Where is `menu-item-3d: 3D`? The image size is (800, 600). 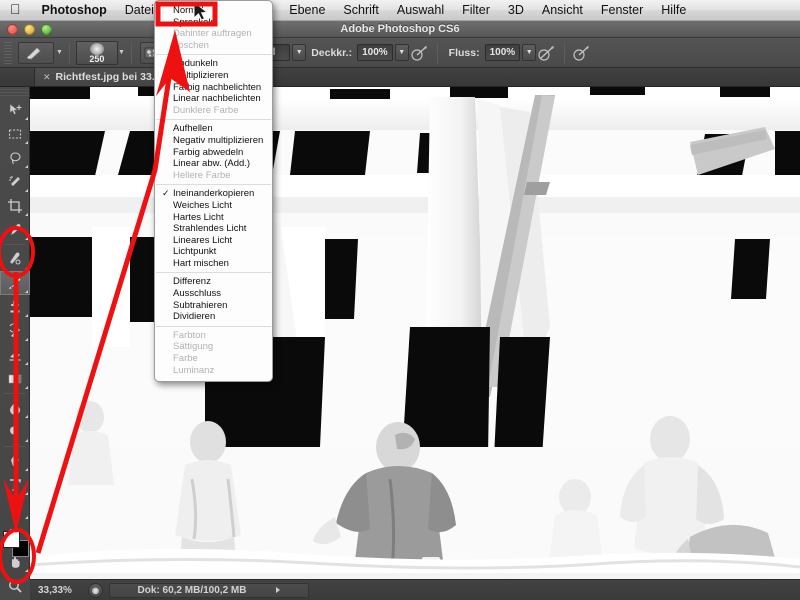 menu-item-3d: 3D is located at coordinates (516, 10).